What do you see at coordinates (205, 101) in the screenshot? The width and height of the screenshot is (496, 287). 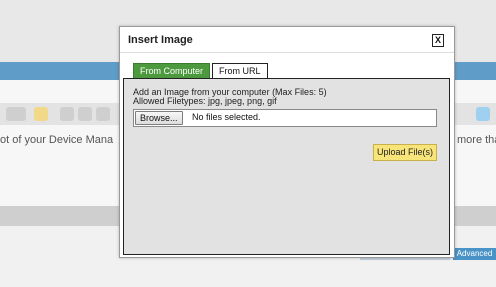 I see `allowed-filetypes: Allowed Filetypes: jpg, jpeg, png, gif` at bounding box center [205, 101].